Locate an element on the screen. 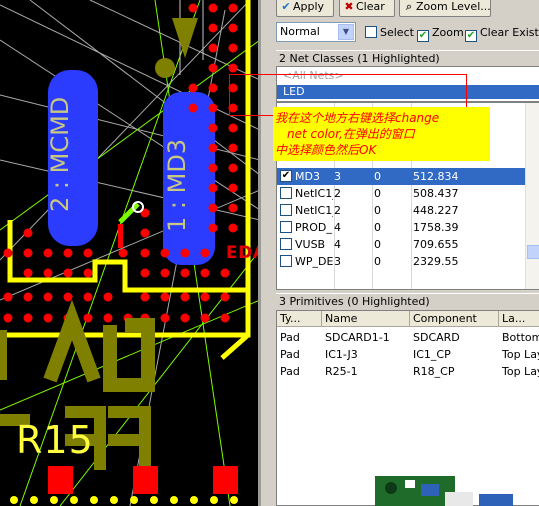  primitive-layer: Bottom L is located at coordinates (520, 337).